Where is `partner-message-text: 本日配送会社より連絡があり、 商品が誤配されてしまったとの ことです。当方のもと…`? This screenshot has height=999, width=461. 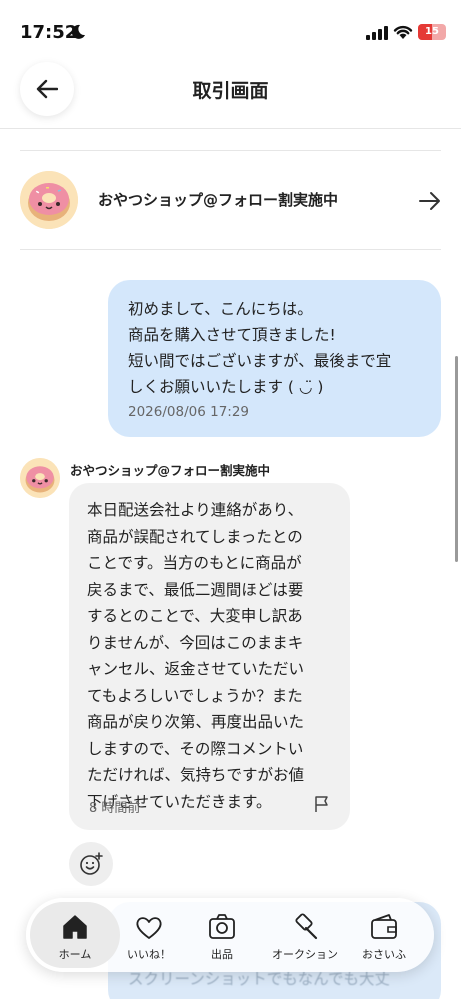
partner-message-text: 本日配送会社より連絡があり、 商品が誤配されてしまったとの ことです。当方のもと… is located at coordinates (196, 656).